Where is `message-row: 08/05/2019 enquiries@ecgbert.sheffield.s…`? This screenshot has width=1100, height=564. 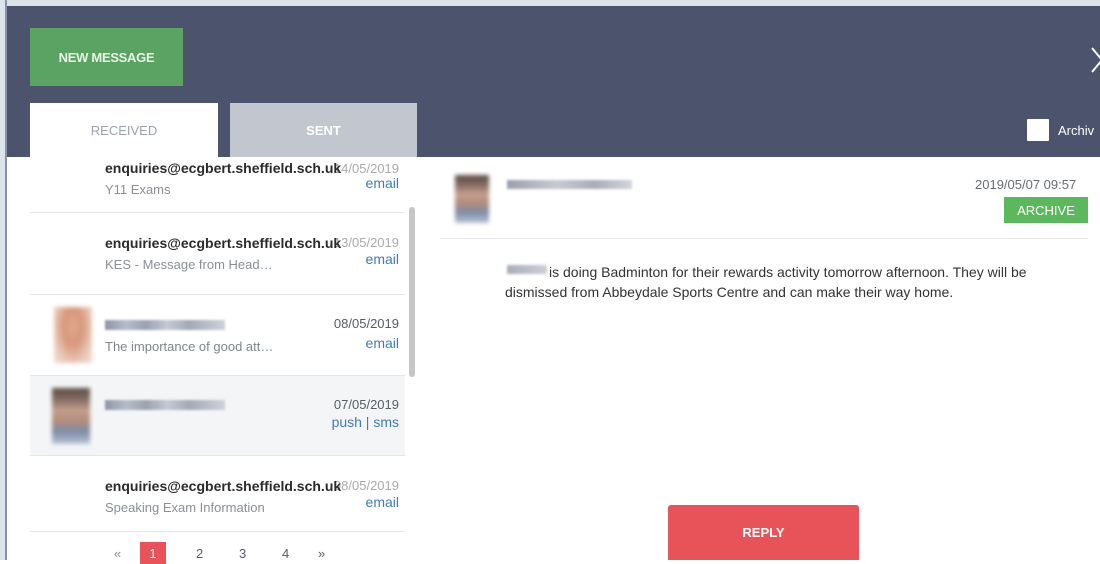 message-row: 08/05/2019 enquiries@ecgbert.sheffield.s… is located at coordinates (217, 493).